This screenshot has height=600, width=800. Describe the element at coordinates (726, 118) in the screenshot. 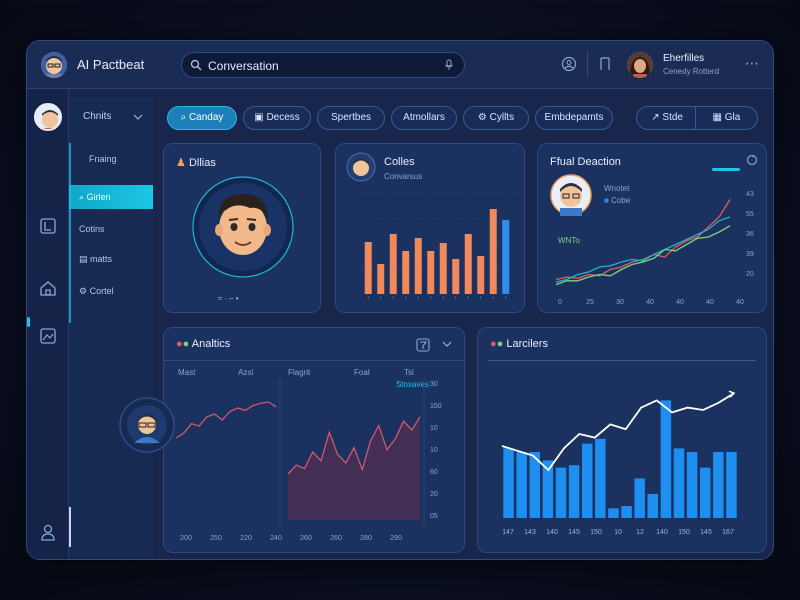

I see `view-button: ▦ Gla` at that location.